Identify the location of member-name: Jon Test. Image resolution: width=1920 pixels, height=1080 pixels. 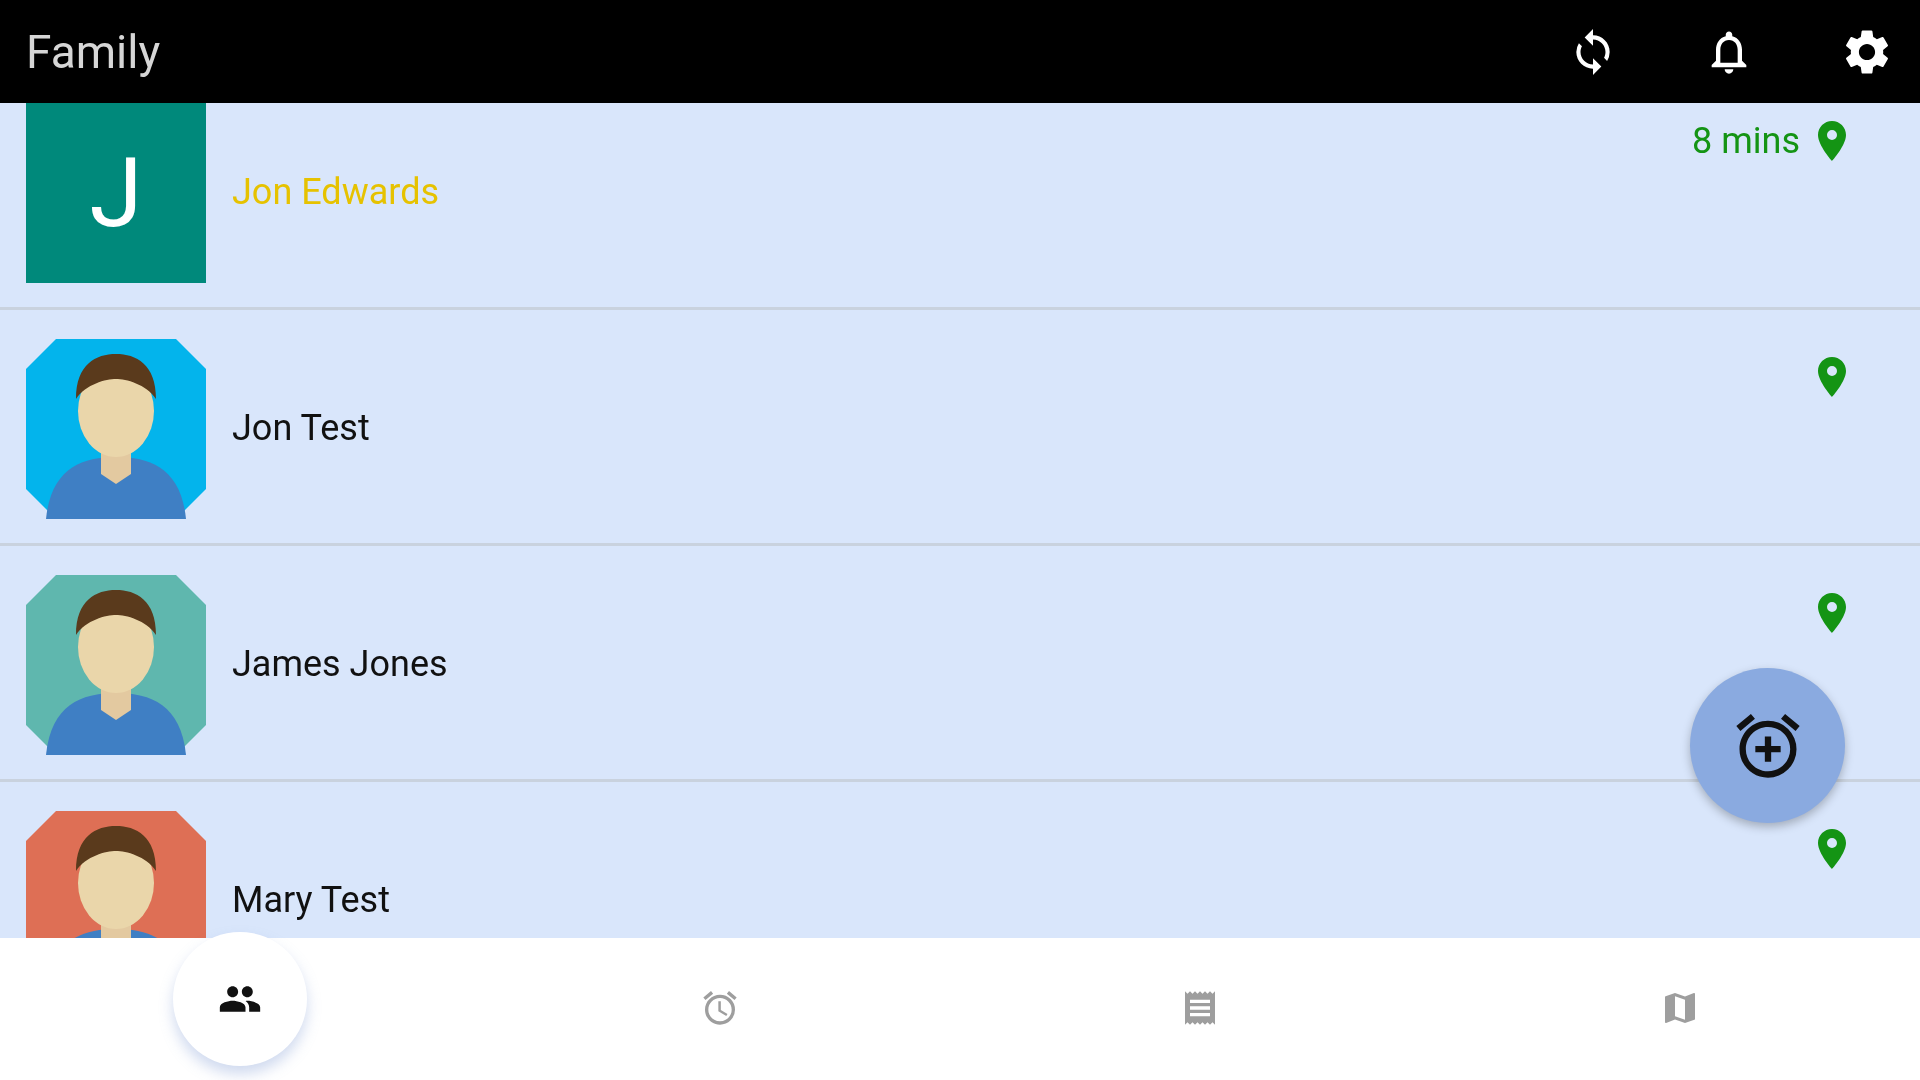
(301, 428).